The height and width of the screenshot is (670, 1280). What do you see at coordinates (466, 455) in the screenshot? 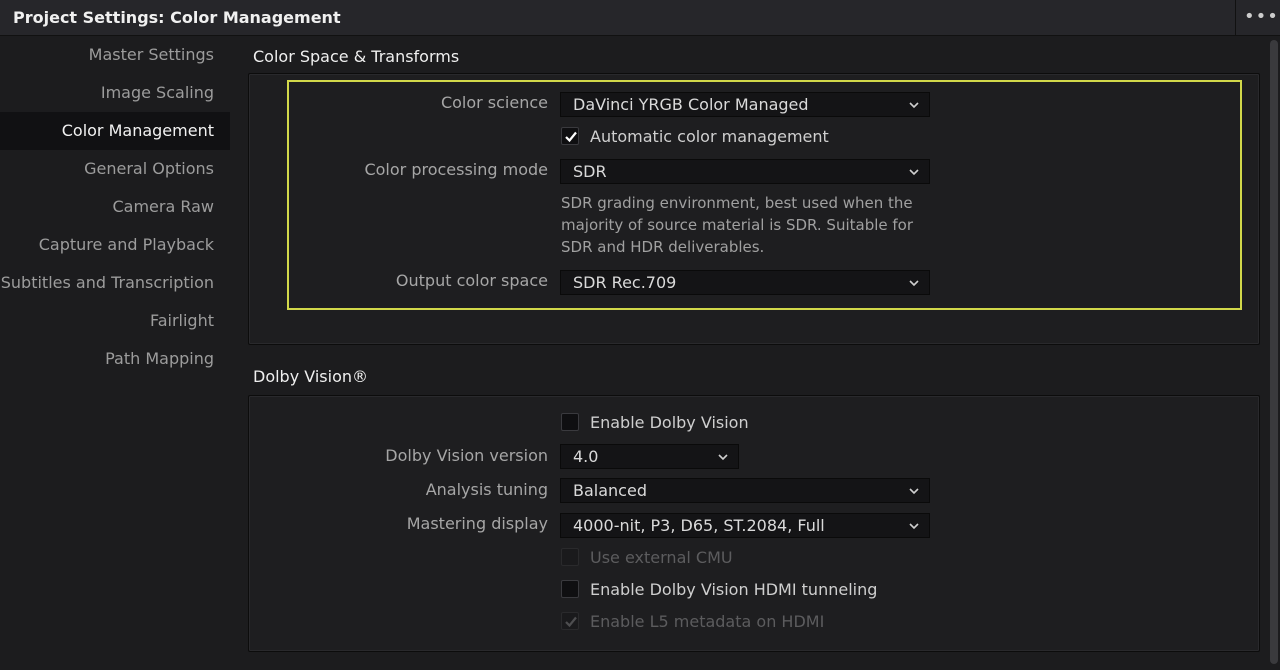
I see `dolby-vision-version-label: Dolby Vision version` at bounding box center [466, 455].